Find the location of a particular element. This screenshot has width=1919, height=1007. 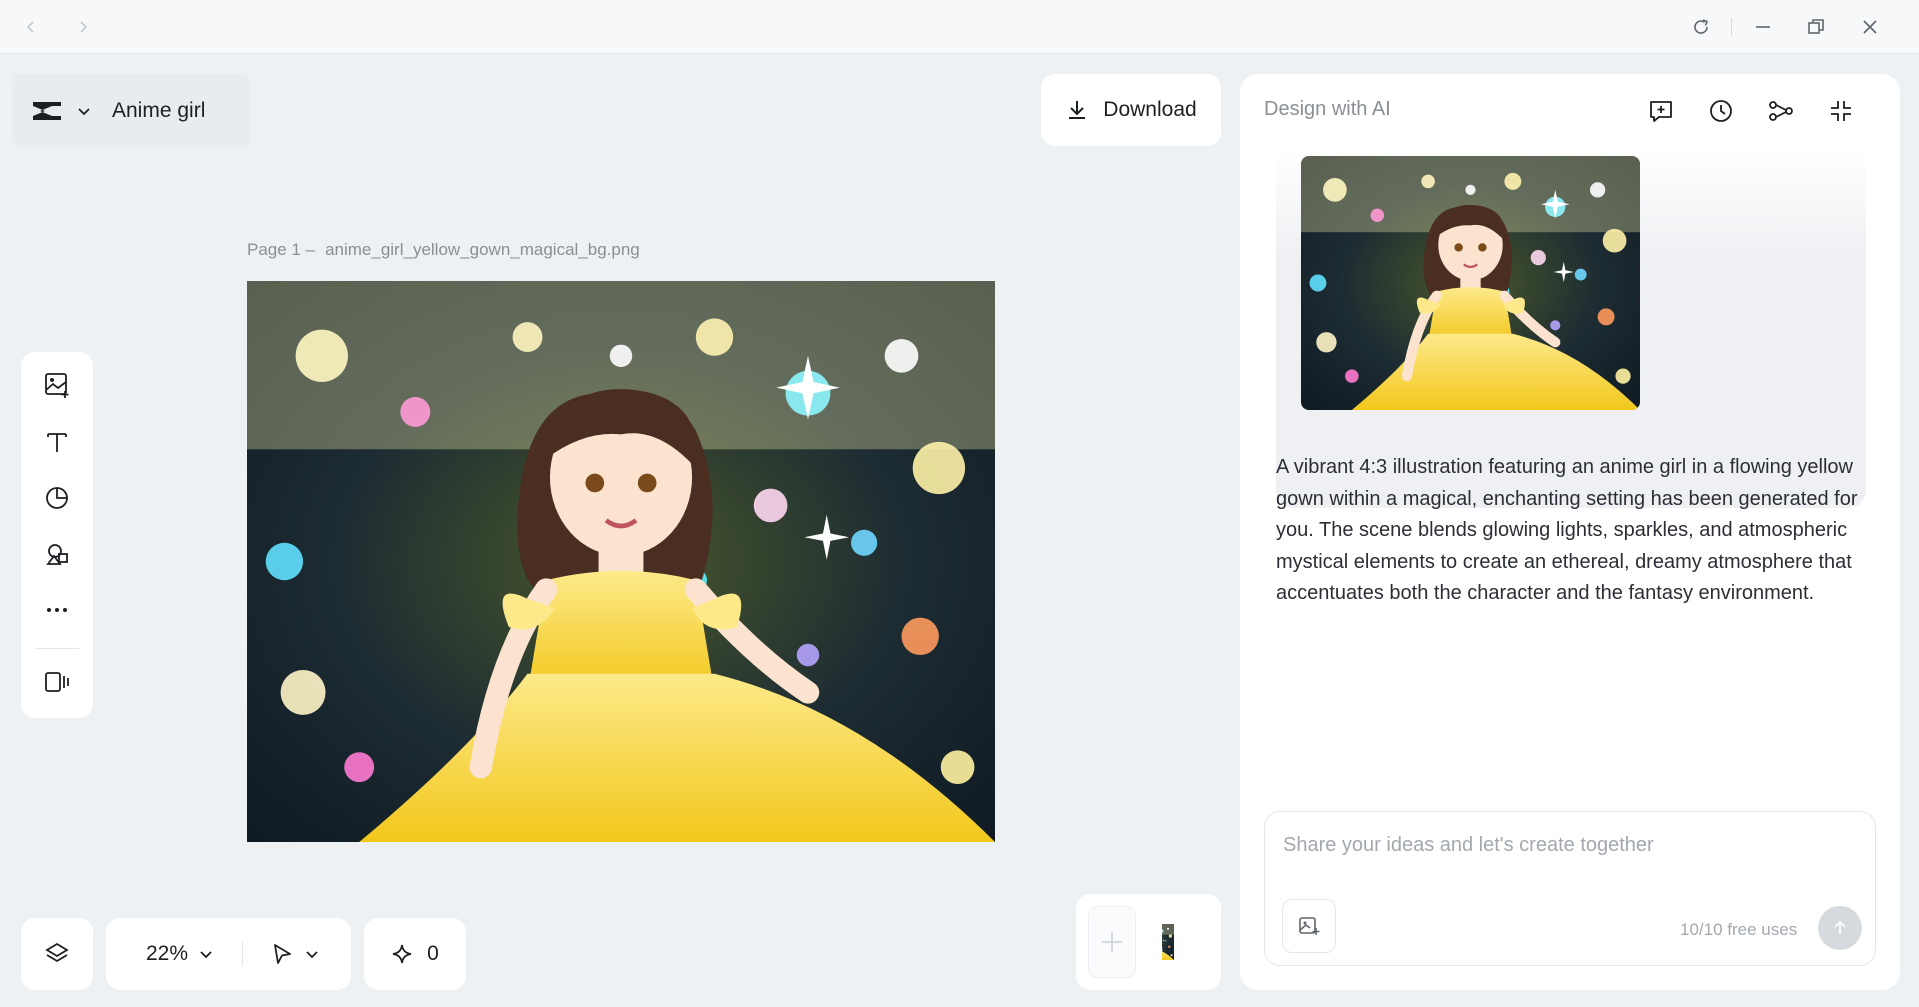

page-thumbnail-image is located at coordinates (1186, 942).